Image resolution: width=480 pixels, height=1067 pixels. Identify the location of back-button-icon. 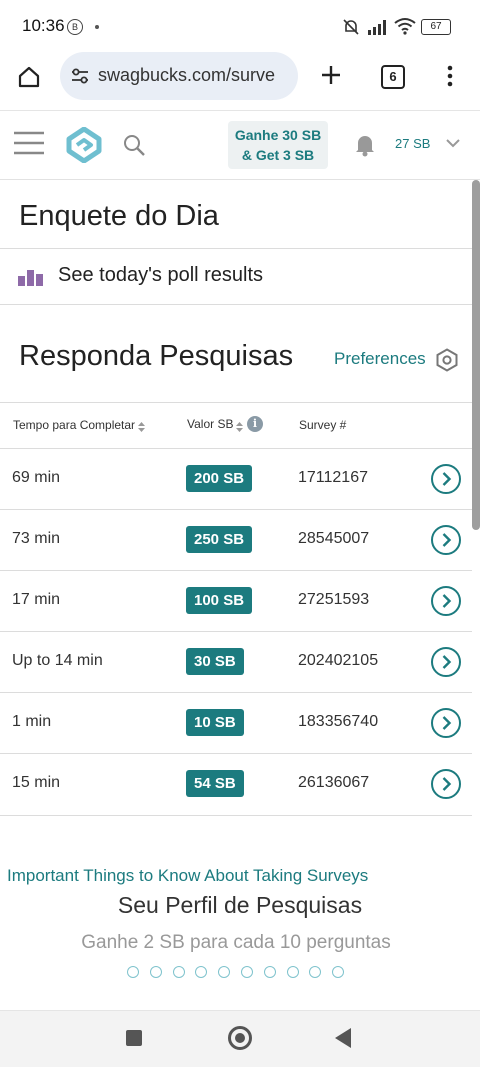
(343, 1038).